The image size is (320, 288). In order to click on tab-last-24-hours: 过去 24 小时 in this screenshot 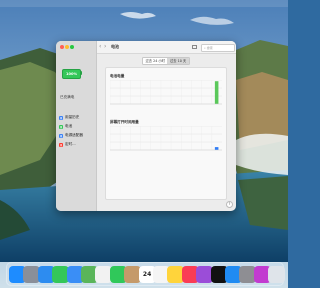, I will do `click(155, 61)`.